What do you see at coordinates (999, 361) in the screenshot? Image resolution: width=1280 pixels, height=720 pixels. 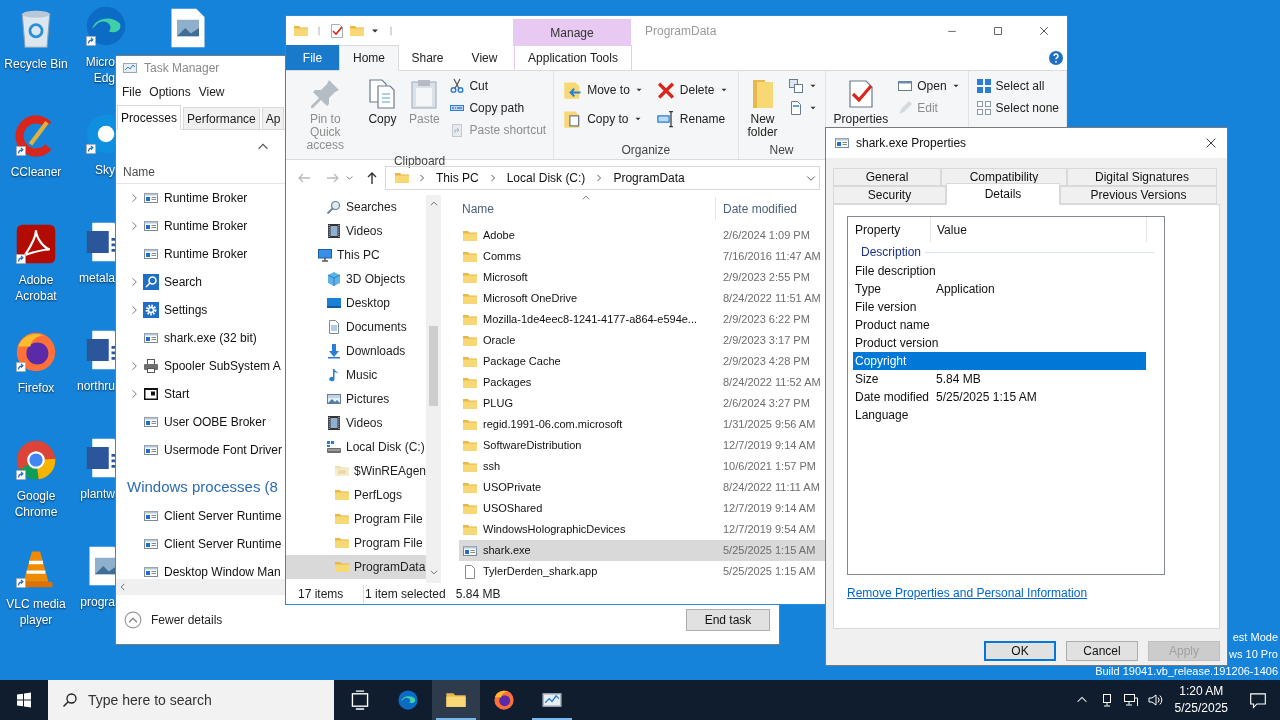 I see `details-row: Copyright` at bounding box center [999, 361].